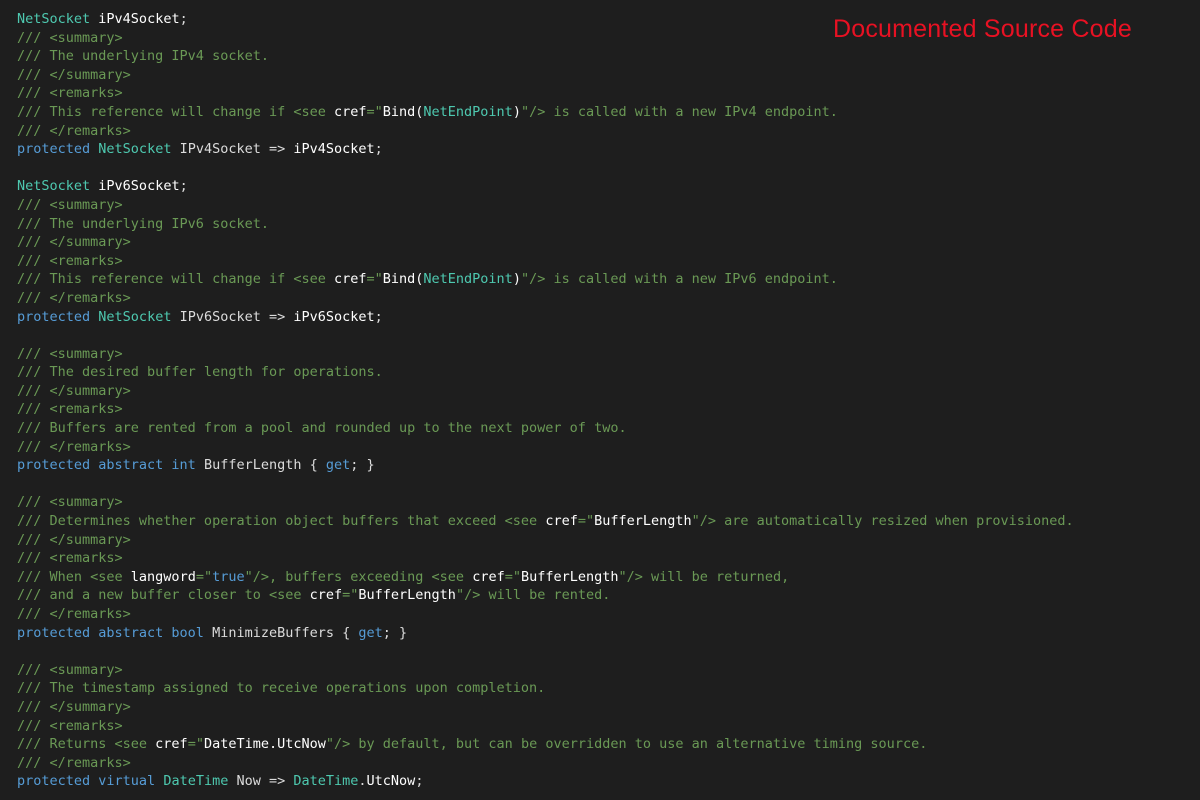 The width and height of the screenshot is (1200, 800). What do you see at coordinates (139, 186) in the screenshot?
I see `code-token: iPv6Socket` at bounding box center [139, 186].